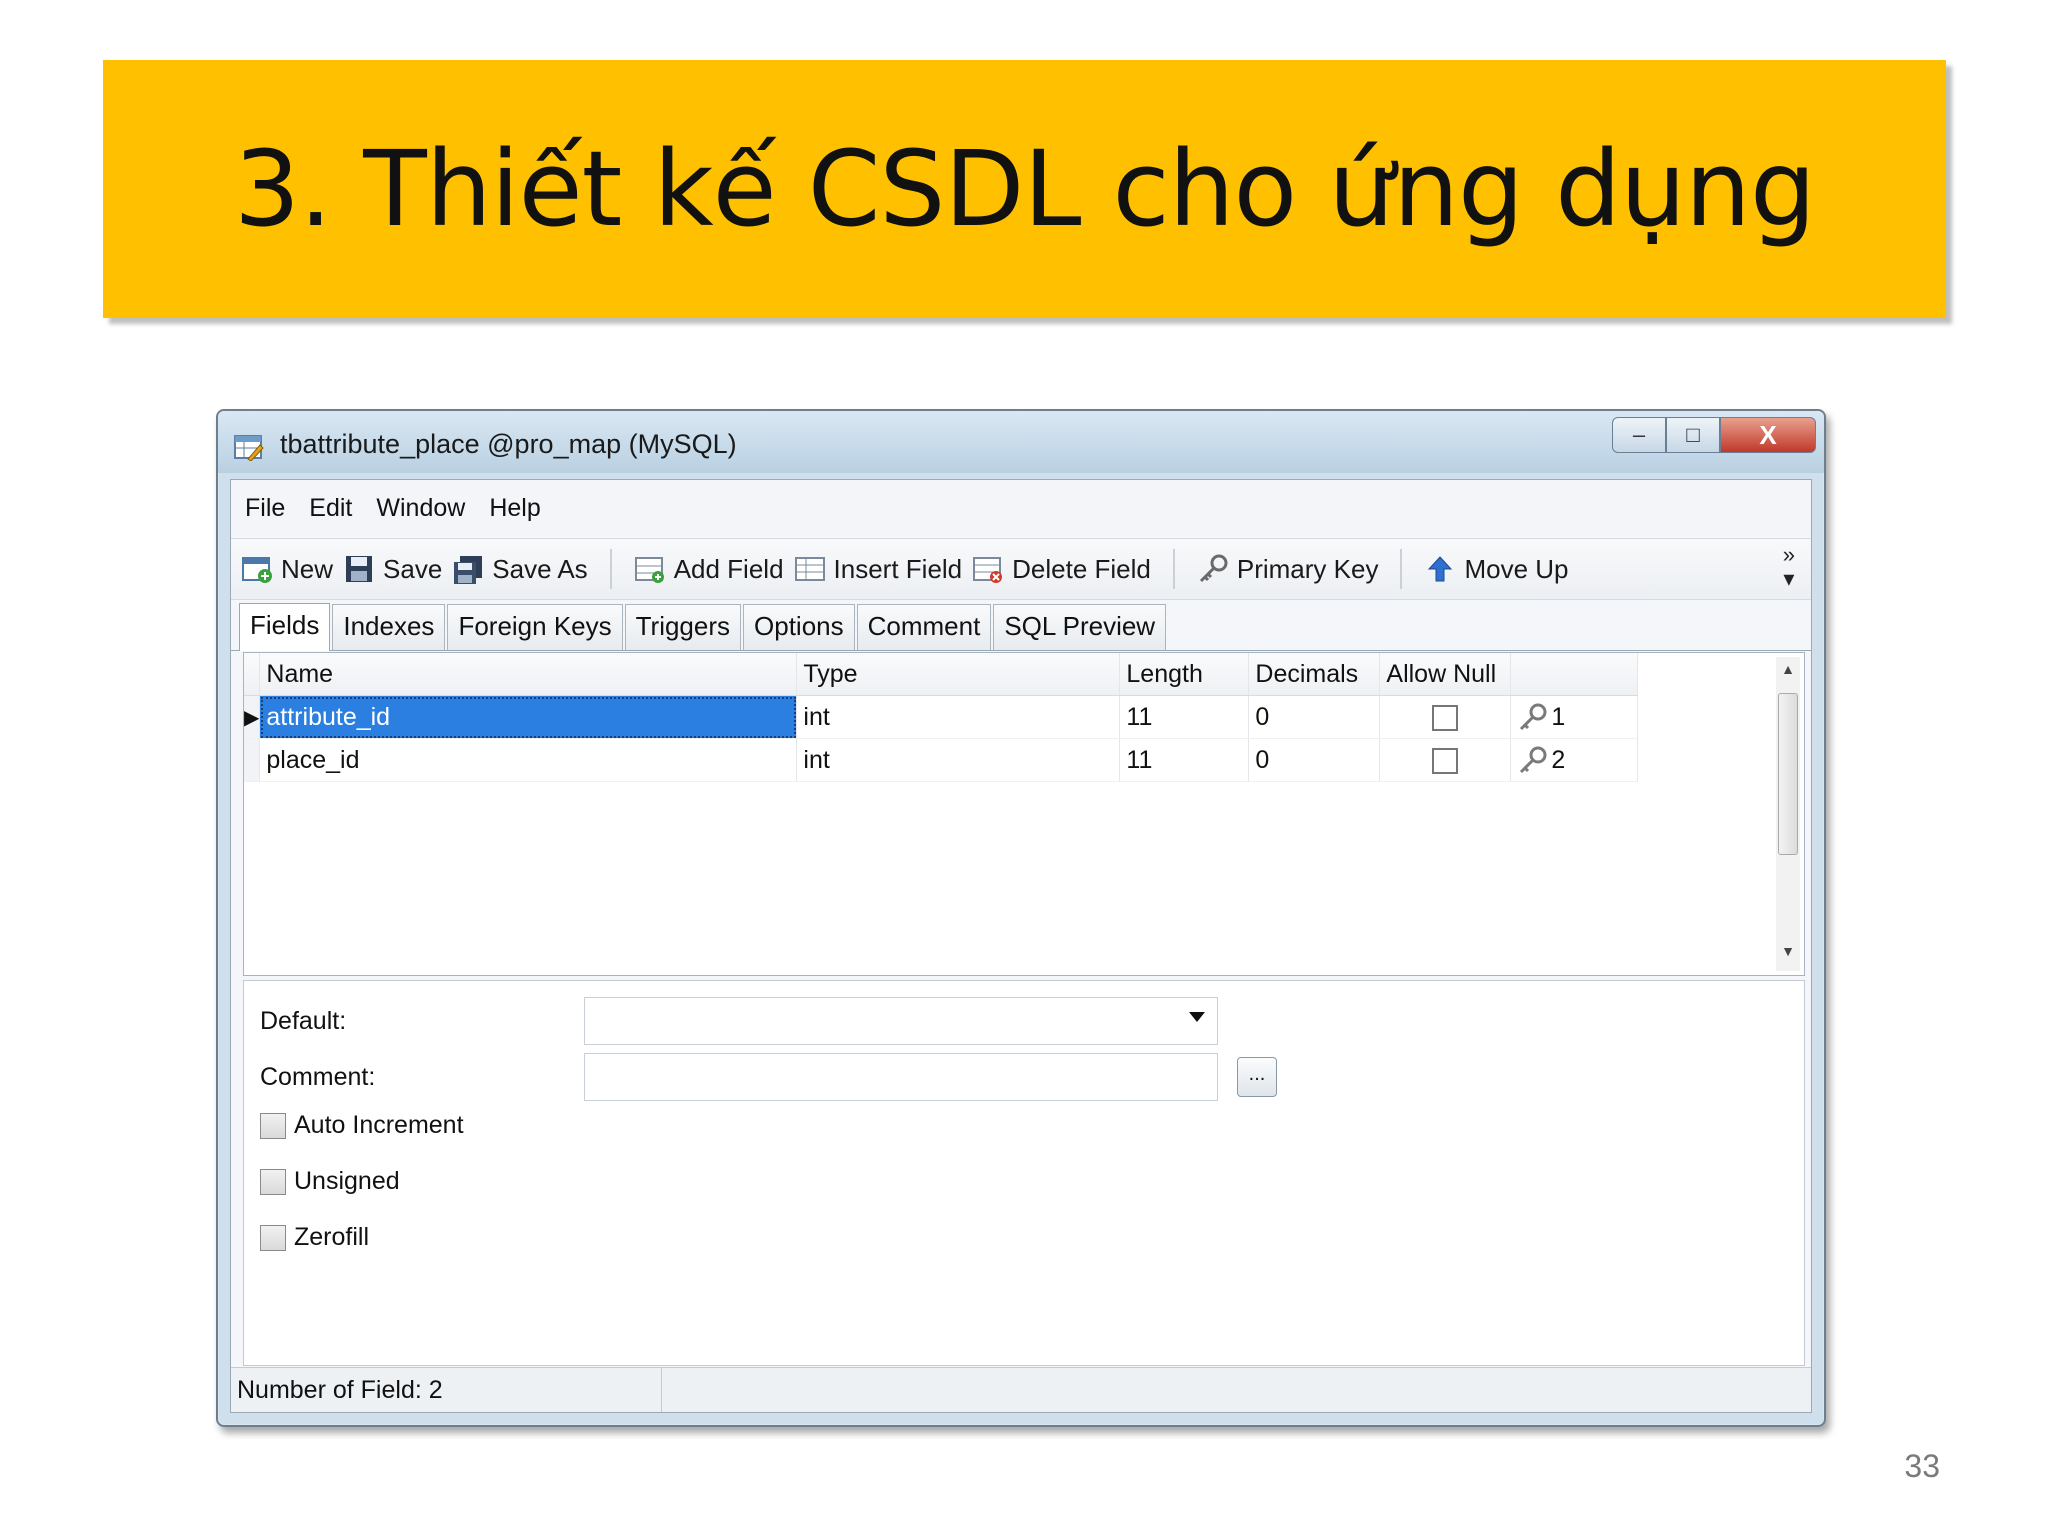  What do you see at coordinates (958, 674) in the screenshot?
I see `column-header-type: Type` at bounding box center [958, 674].